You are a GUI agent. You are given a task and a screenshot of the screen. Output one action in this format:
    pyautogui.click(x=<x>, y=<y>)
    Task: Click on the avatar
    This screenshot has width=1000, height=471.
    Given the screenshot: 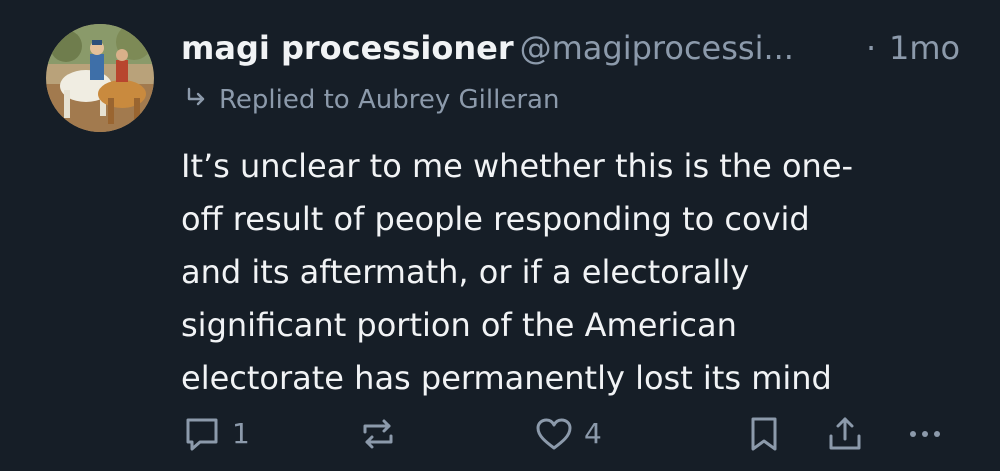 What is the action you would take?
    pyautogui.click(x=100, y=78)
    